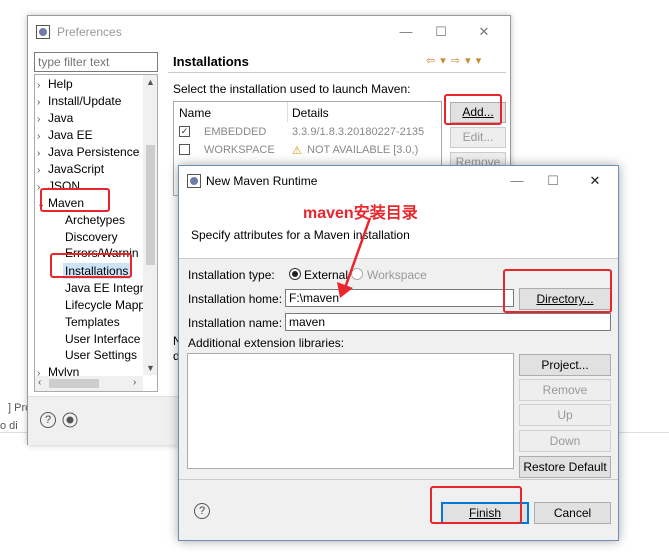  I want to click on column-header-name: Name, so click(195, 113).